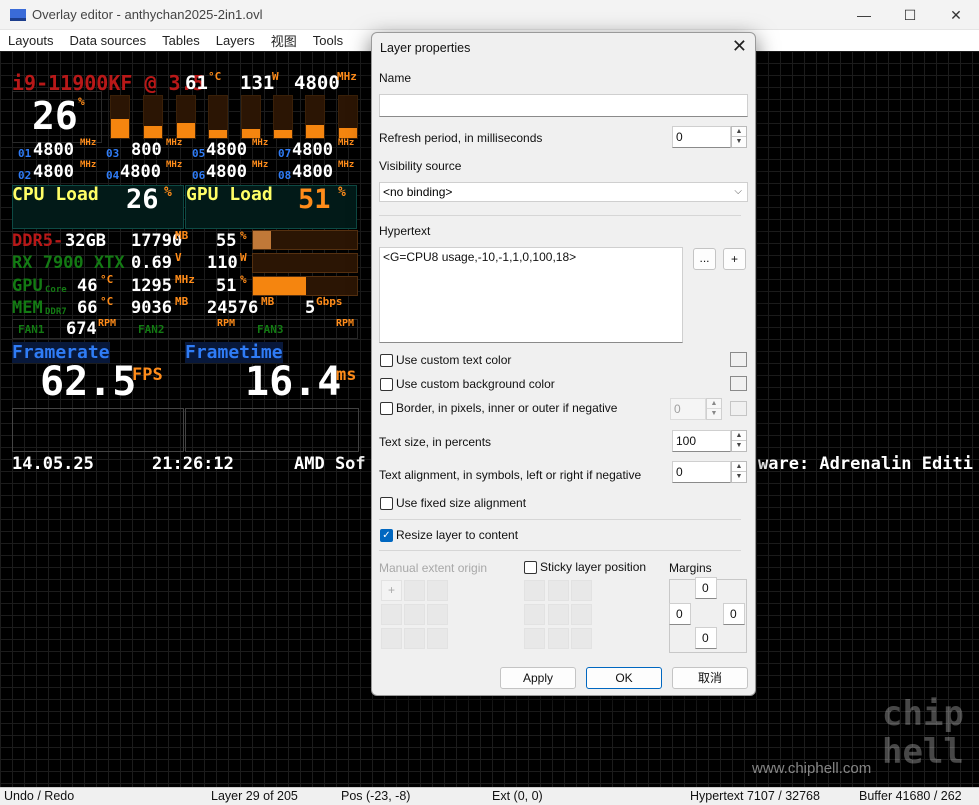 This screenshot has height=805, width=979. What do you see at coordinates (98, 430) in the screenshot?
I see `framerate-graph` at bounding box center [98, 430].